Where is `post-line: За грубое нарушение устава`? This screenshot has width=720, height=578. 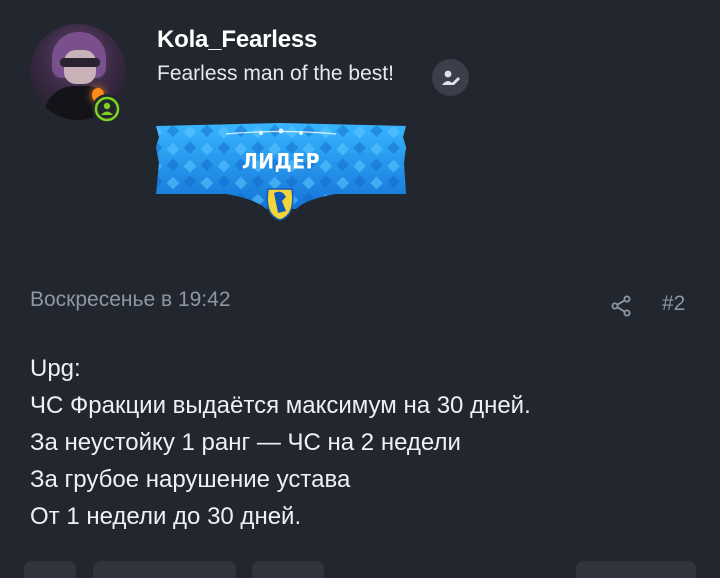 post-line: За грубое нарушение устава is located at coordinates (190, 479).